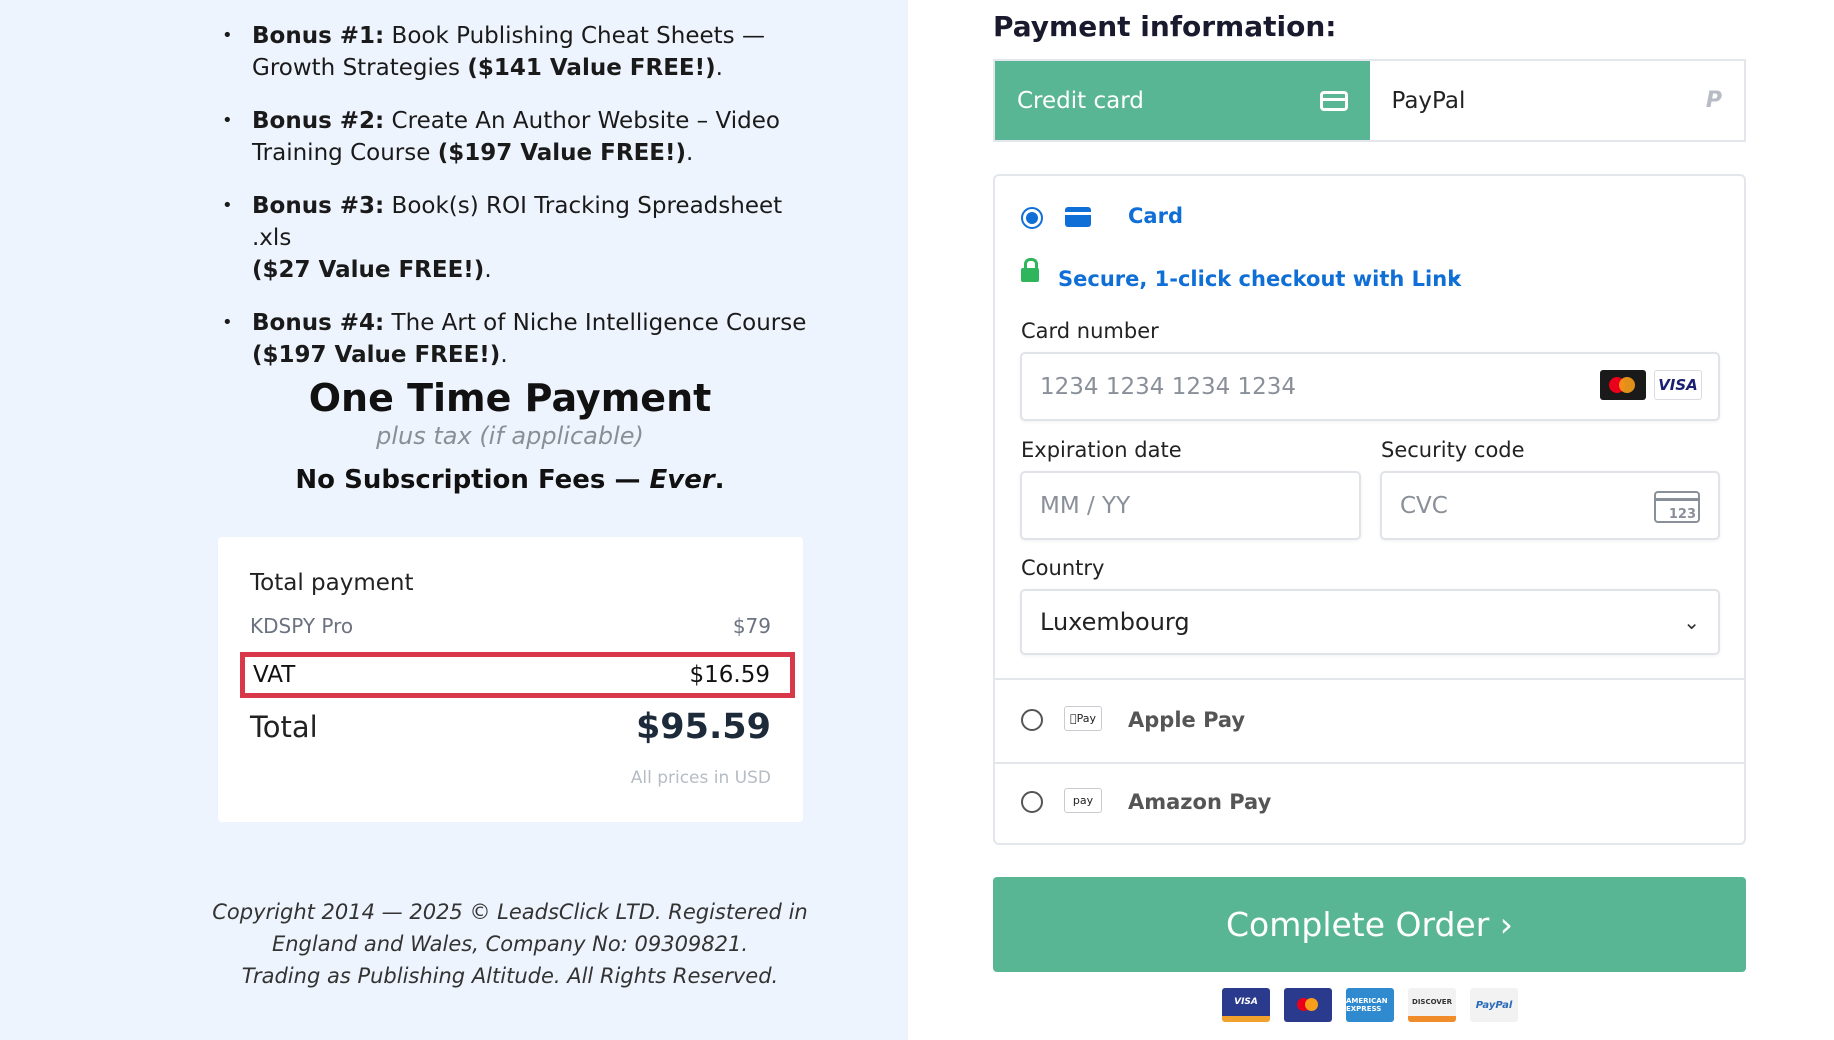 The width and height of the screenshot is (1834, 1040). I want to click on apple-pay-option: Pay Apple Pay, so click(1369, 721).